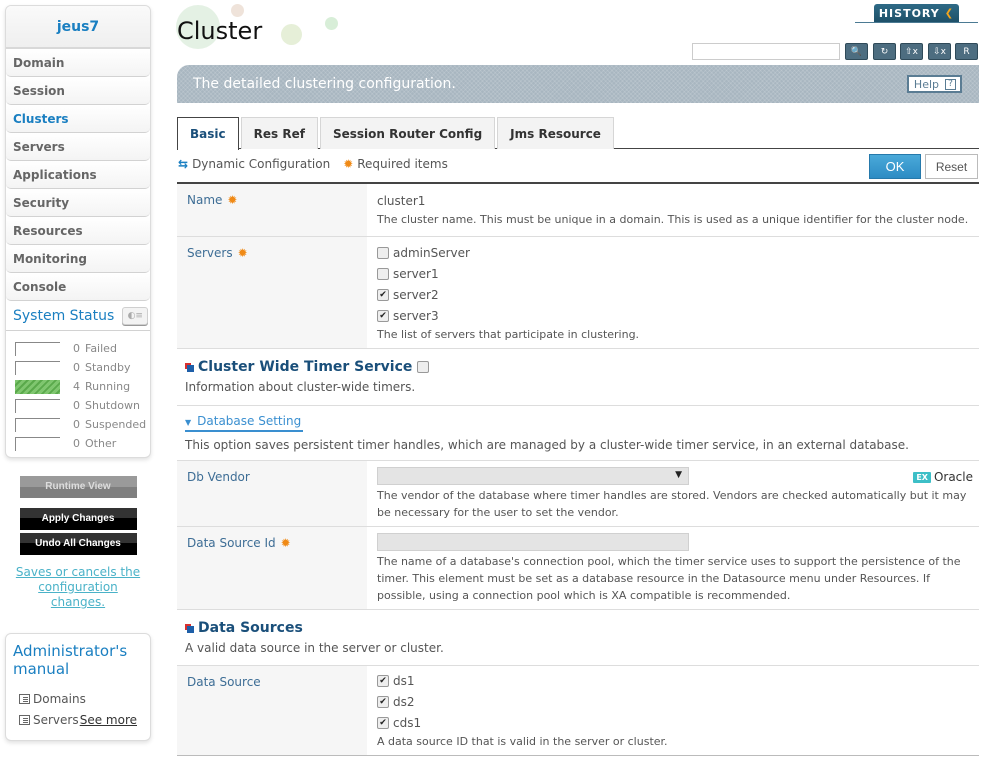  I want to click on manual-links: Domains Servers See more, so click(78, 709).